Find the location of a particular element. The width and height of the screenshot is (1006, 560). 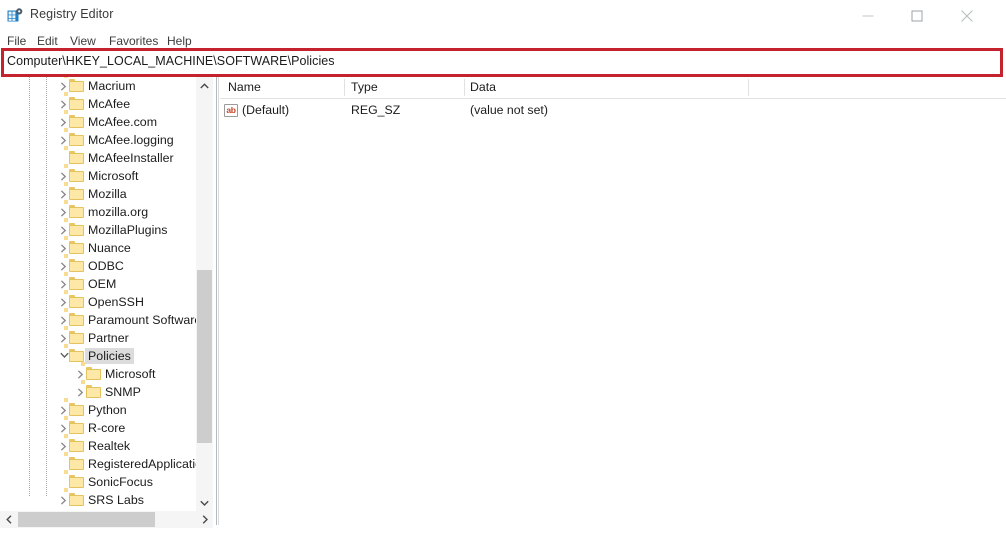

tree-item-label: OpenSSH is located at coordinates (116, 302).